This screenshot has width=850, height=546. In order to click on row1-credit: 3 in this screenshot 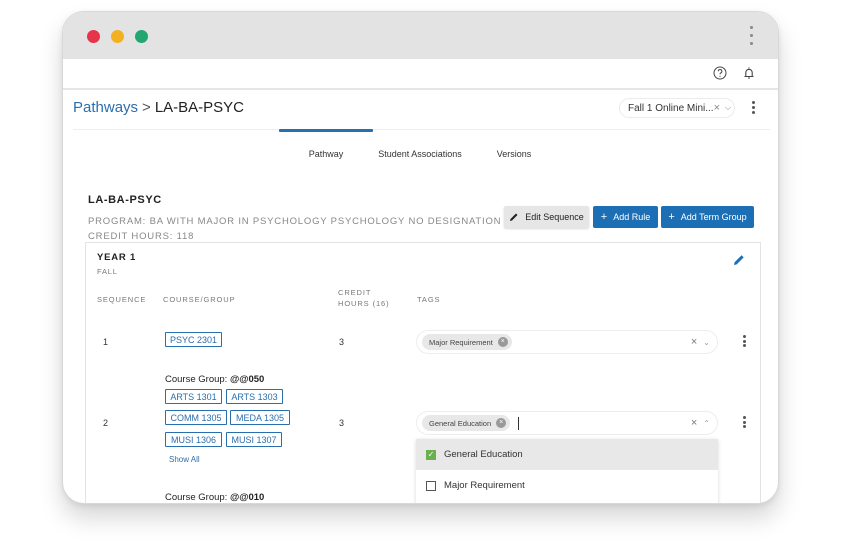, I will do `click(342, 342)`.